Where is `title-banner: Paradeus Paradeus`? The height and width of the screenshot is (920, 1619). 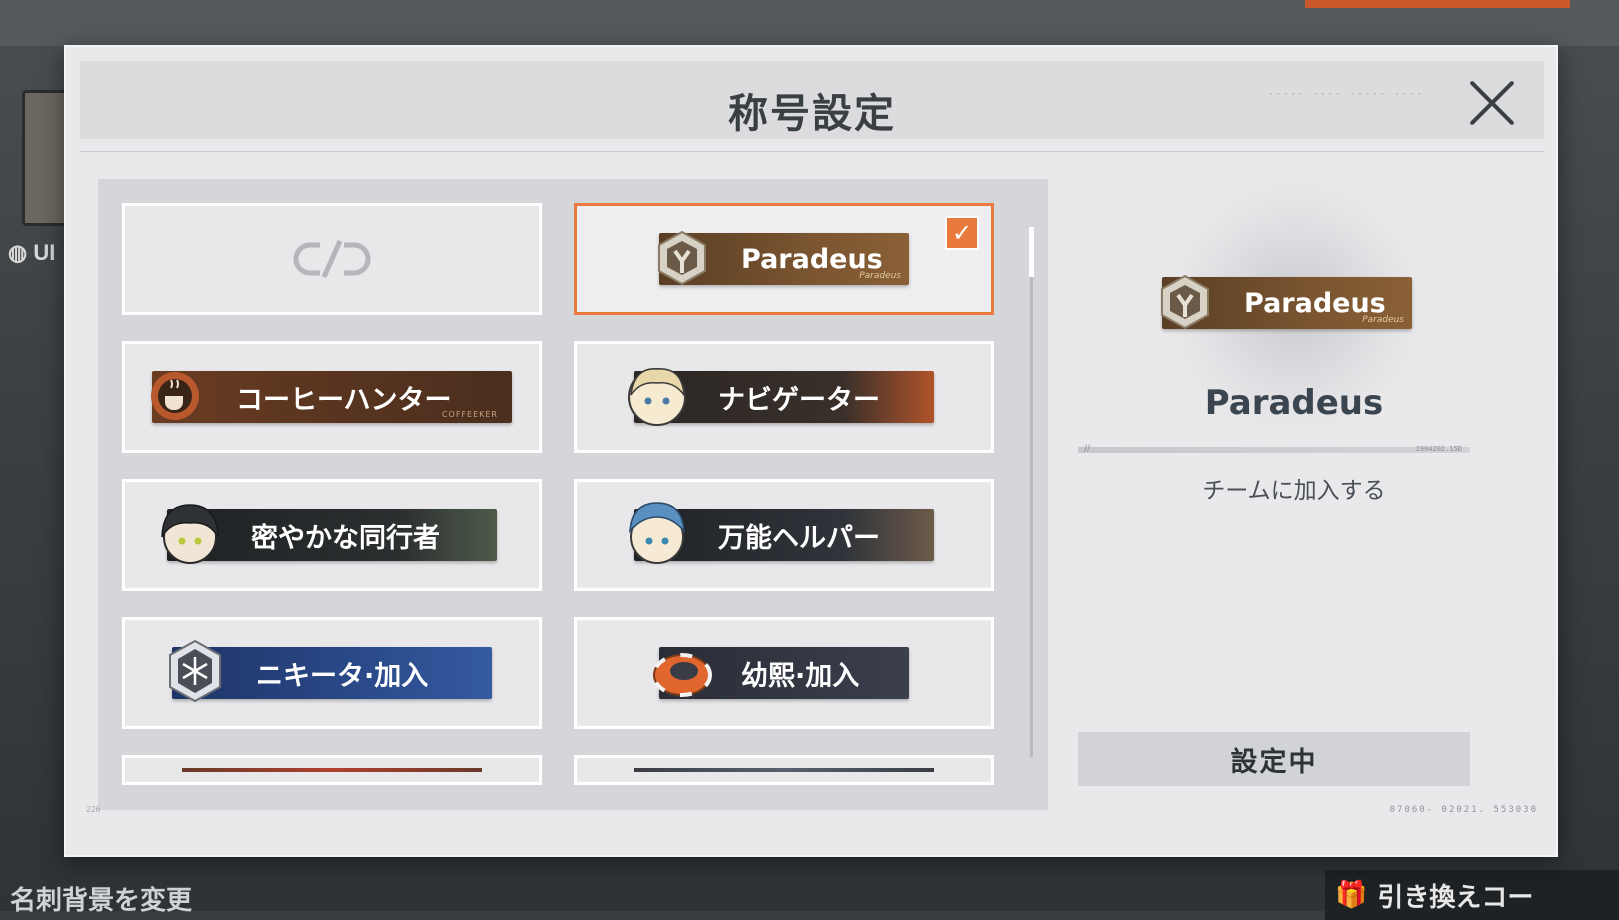 title-banner: Paradeus Paradeus is located at coordinates (783, 258).